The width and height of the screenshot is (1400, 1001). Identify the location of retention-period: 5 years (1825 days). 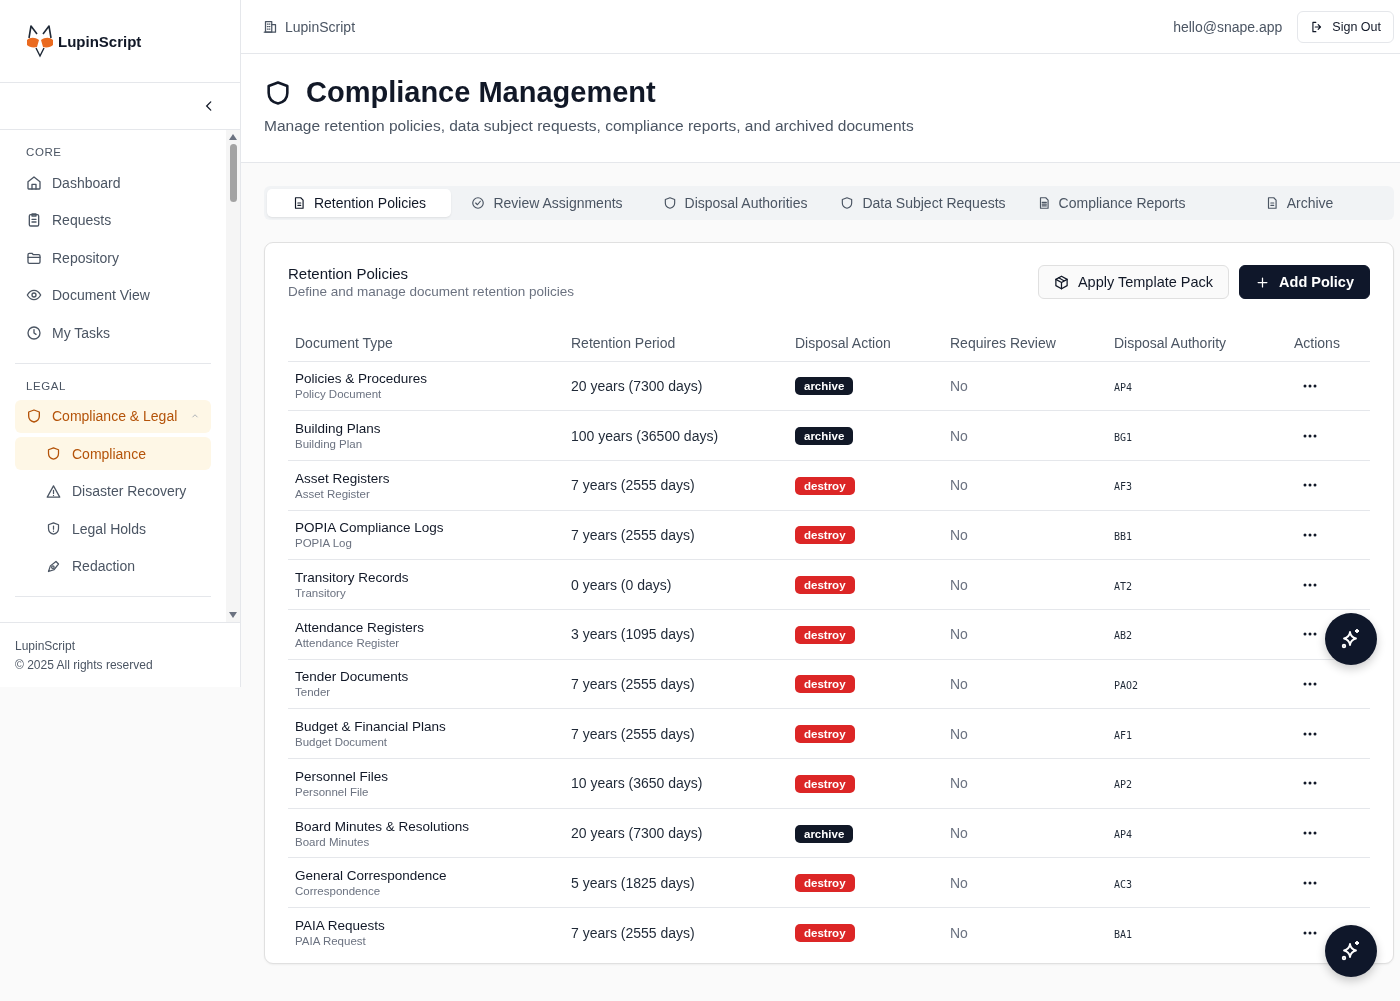
(633, 882).